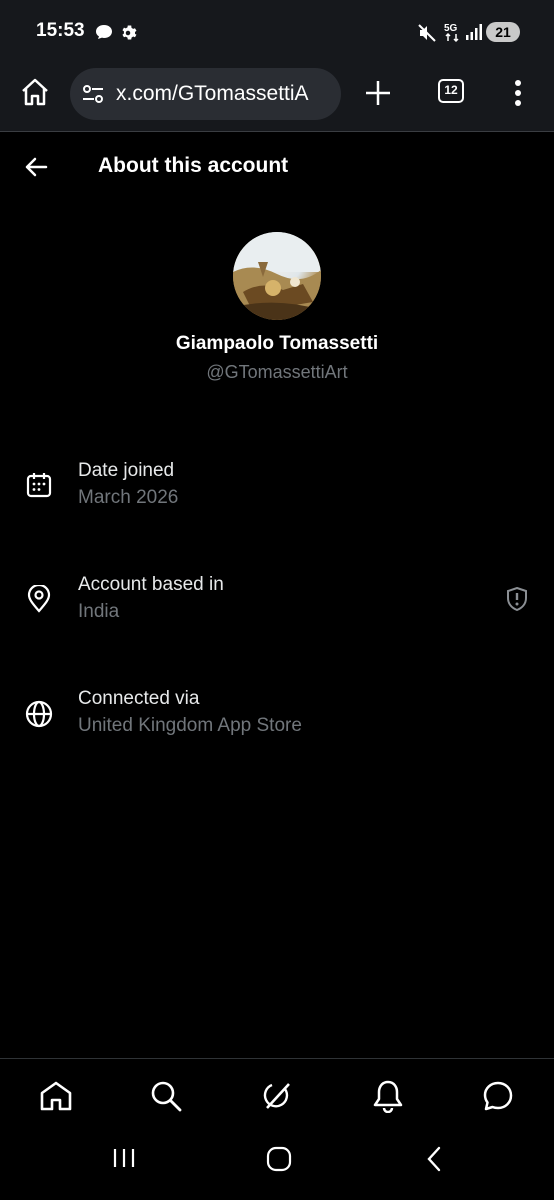 The height and width of the screenshot is (1200, 554). Describe the element at coordinates (151, 584) in the screenshot. I see `detail-label: Account based in` at that location.